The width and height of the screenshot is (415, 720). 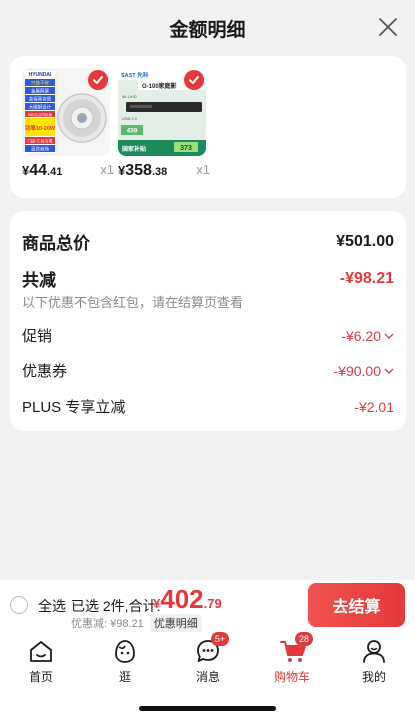 I want to click on coupon-row: 优惠券 -¥90.00, so click(x=208, y=370).